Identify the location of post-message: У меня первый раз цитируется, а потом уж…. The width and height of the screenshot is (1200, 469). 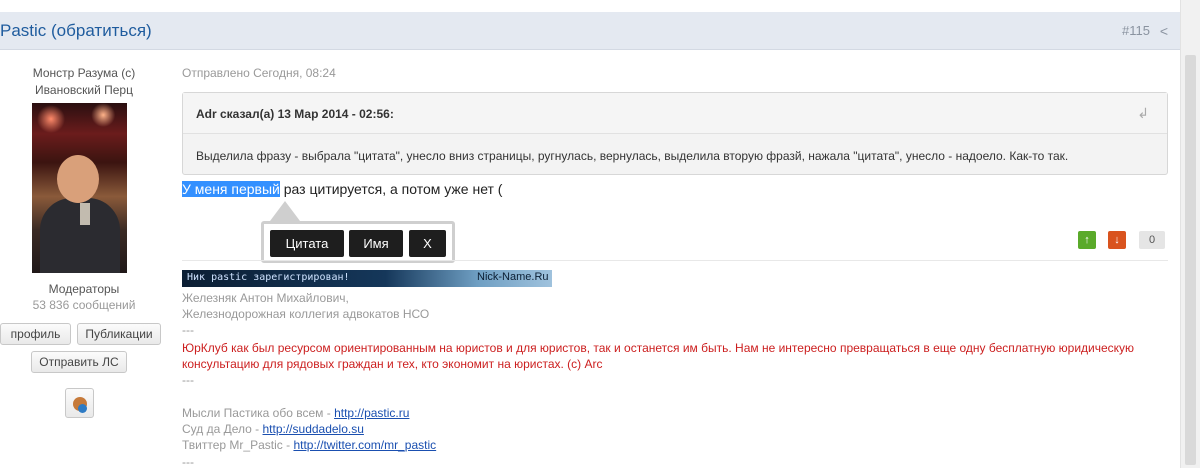
(342, 189).